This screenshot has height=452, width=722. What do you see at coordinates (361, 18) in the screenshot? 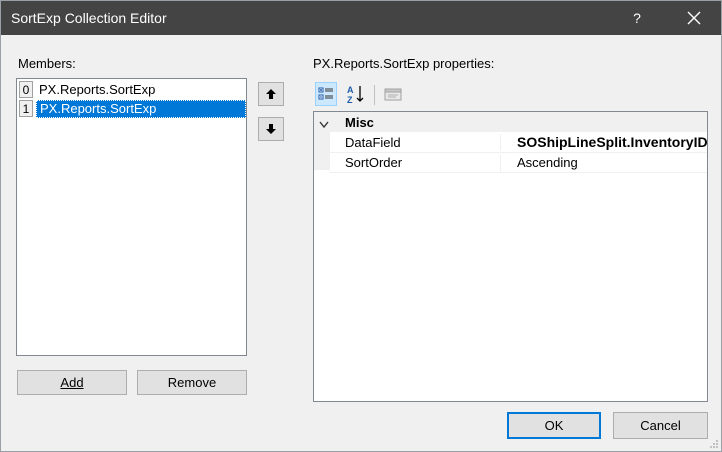
I see `title-bar: SortExp Collection Editor ?` at bounding box center [361, 18].